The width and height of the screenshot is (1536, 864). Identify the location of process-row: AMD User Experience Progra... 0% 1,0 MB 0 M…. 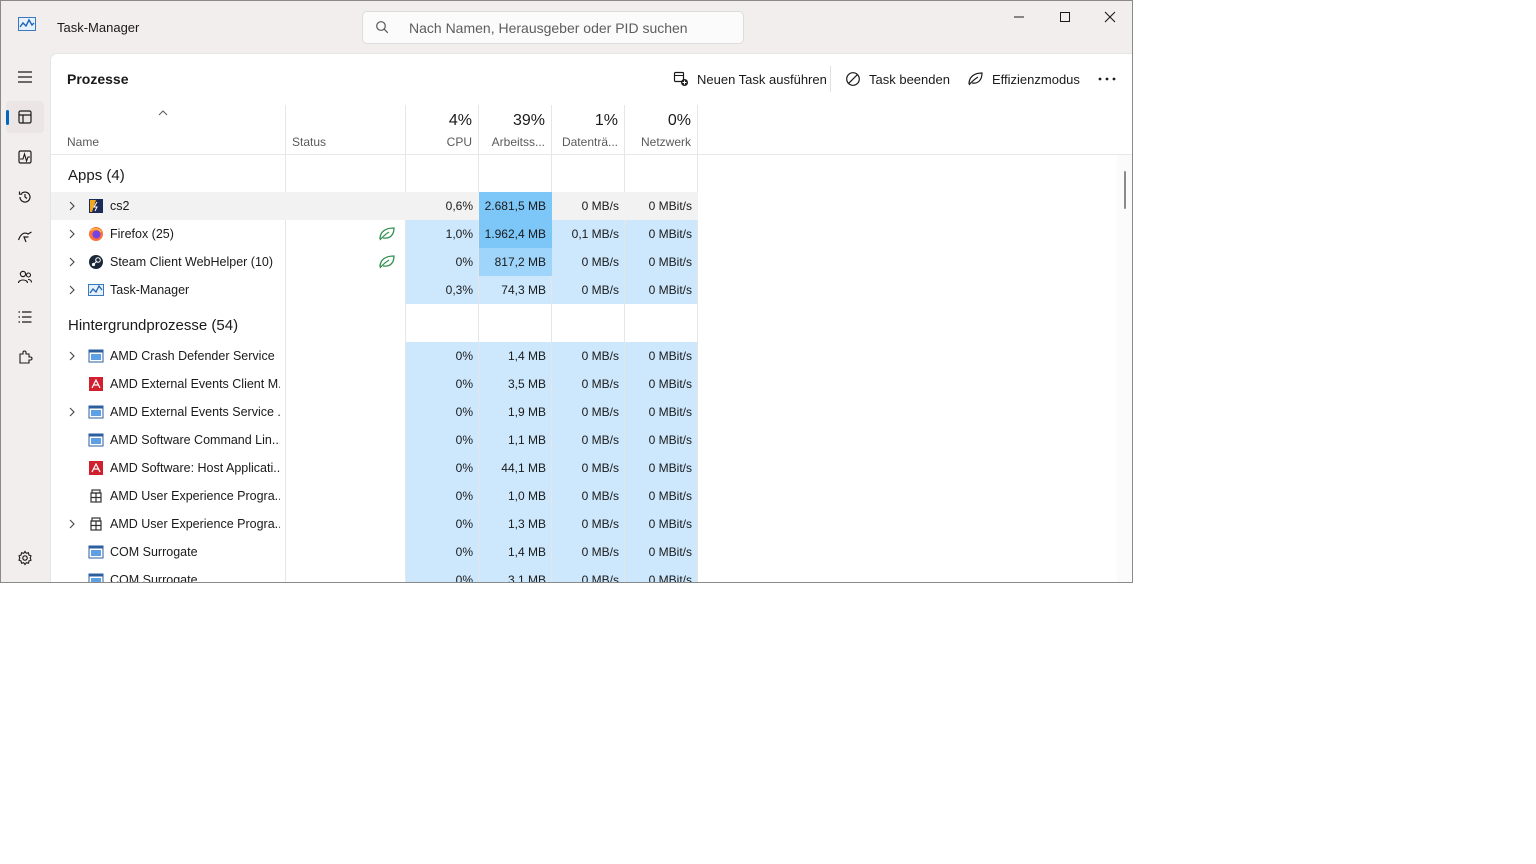
(374, 496).